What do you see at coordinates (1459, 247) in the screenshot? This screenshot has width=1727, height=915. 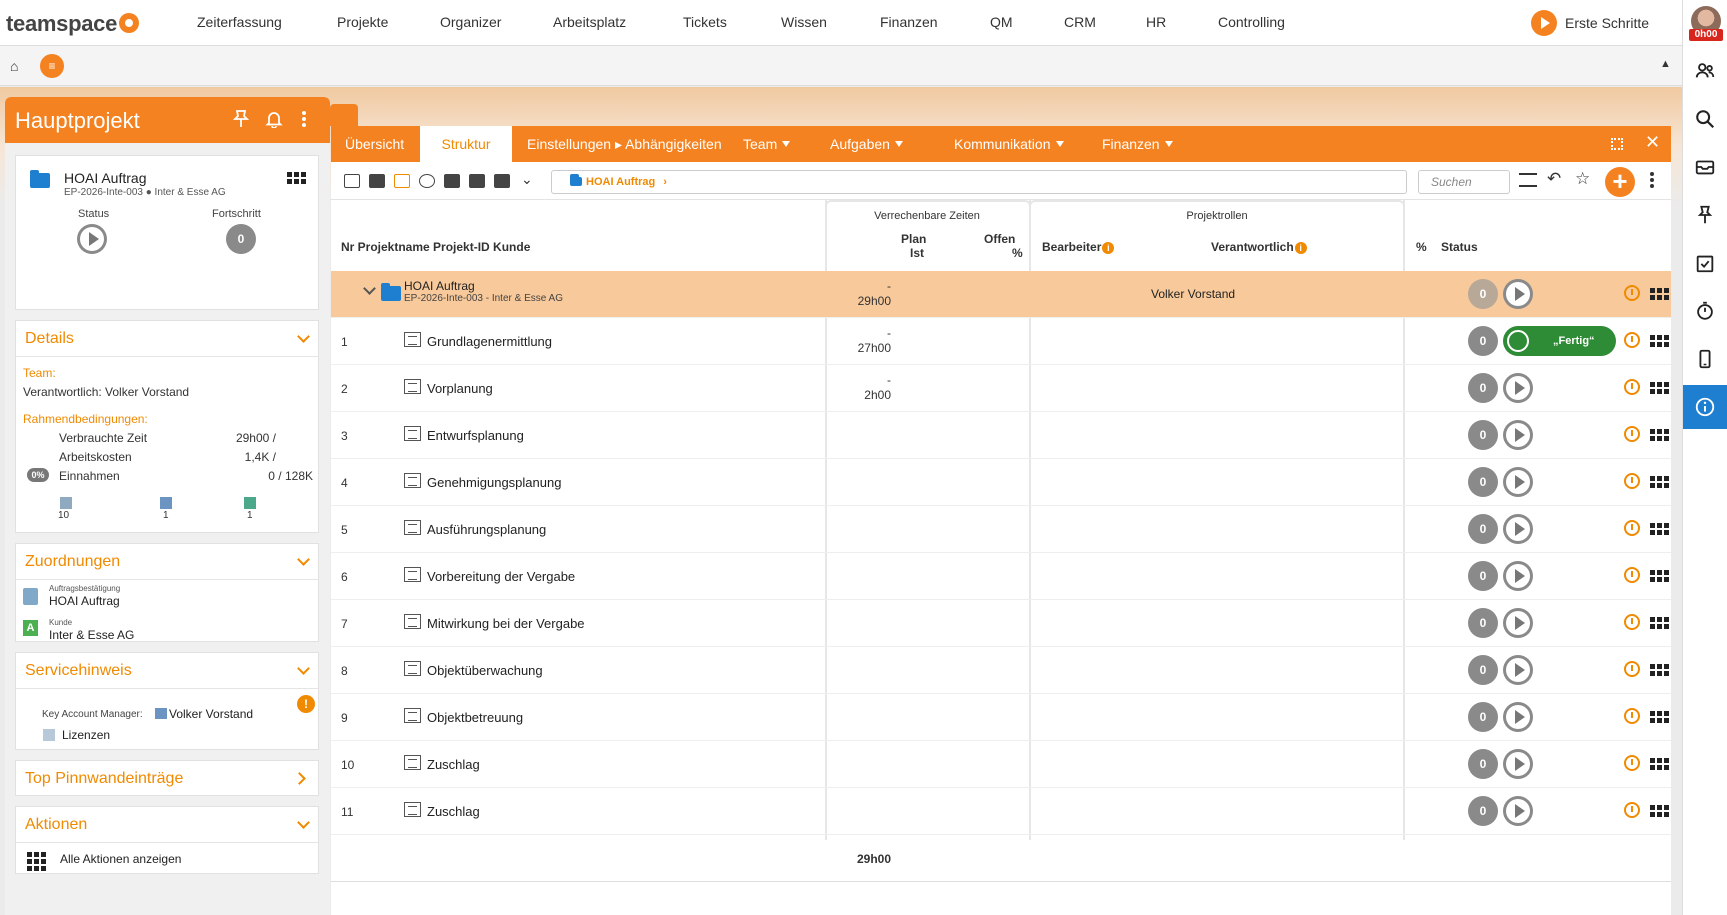 I see `header-status: Status` at bounding box center [1459, 247].